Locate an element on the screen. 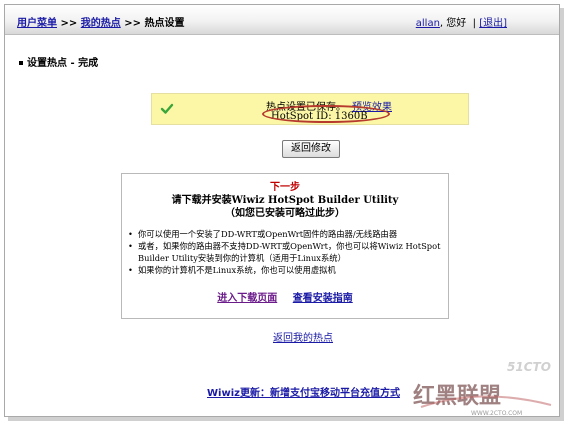 This screenshot has width=566, height=423. checkmark-icon is located at coordinates (167, 108).